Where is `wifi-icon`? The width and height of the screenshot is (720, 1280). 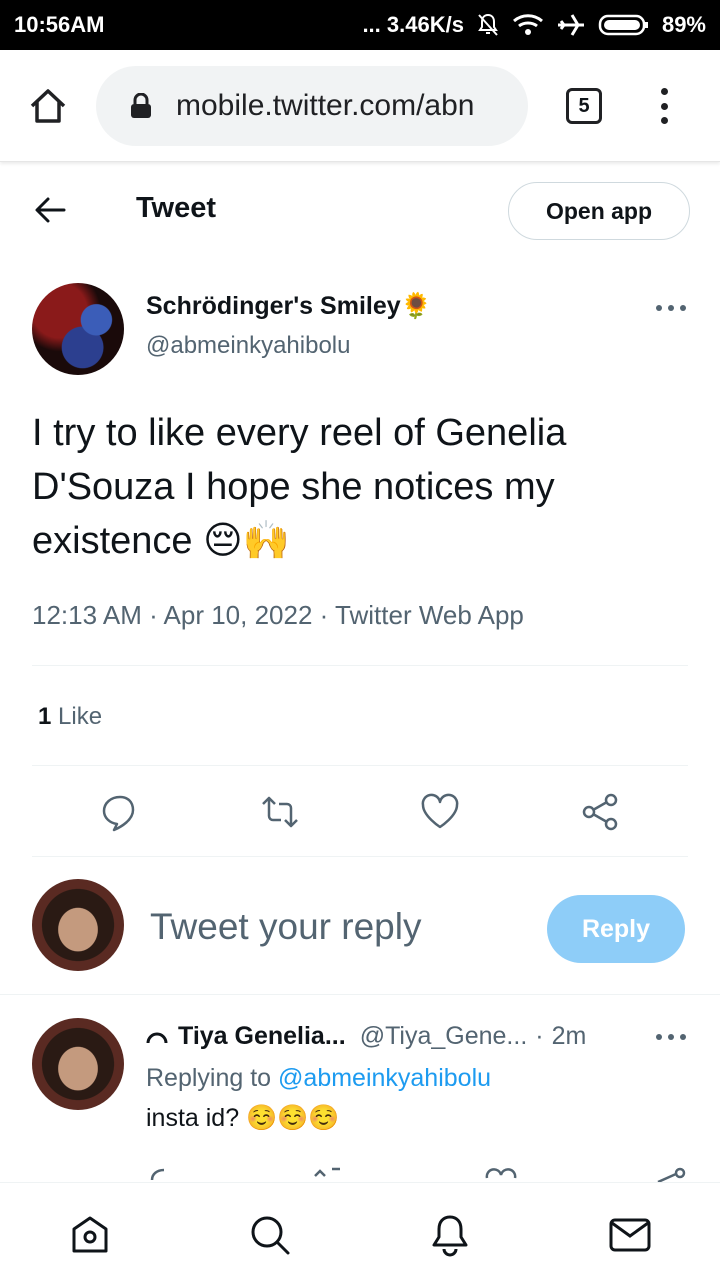
wifi-icon is located at coordinates (528, 25).